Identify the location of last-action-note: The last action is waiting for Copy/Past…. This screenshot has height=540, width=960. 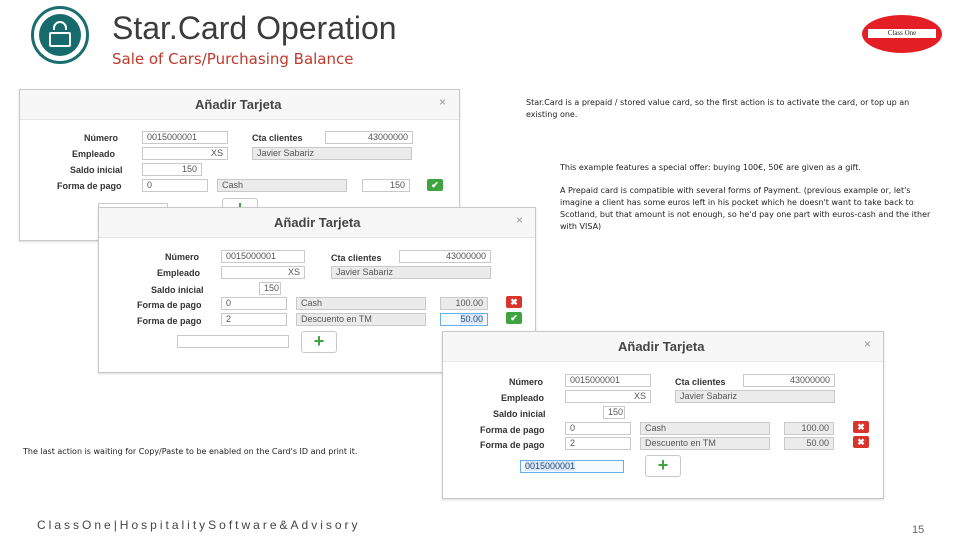
(190, 451).